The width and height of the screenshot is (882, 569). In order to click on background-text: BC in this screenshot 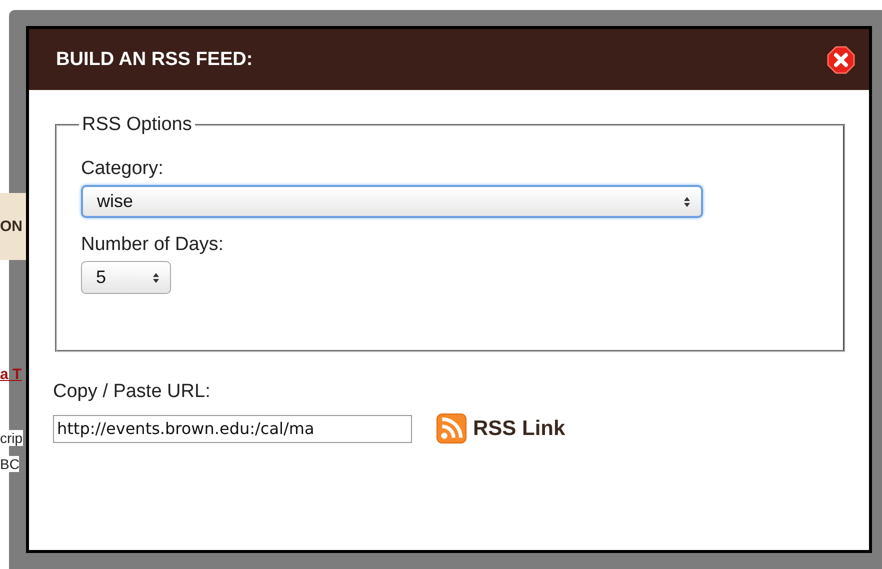, I will do `click(10, 464)`.